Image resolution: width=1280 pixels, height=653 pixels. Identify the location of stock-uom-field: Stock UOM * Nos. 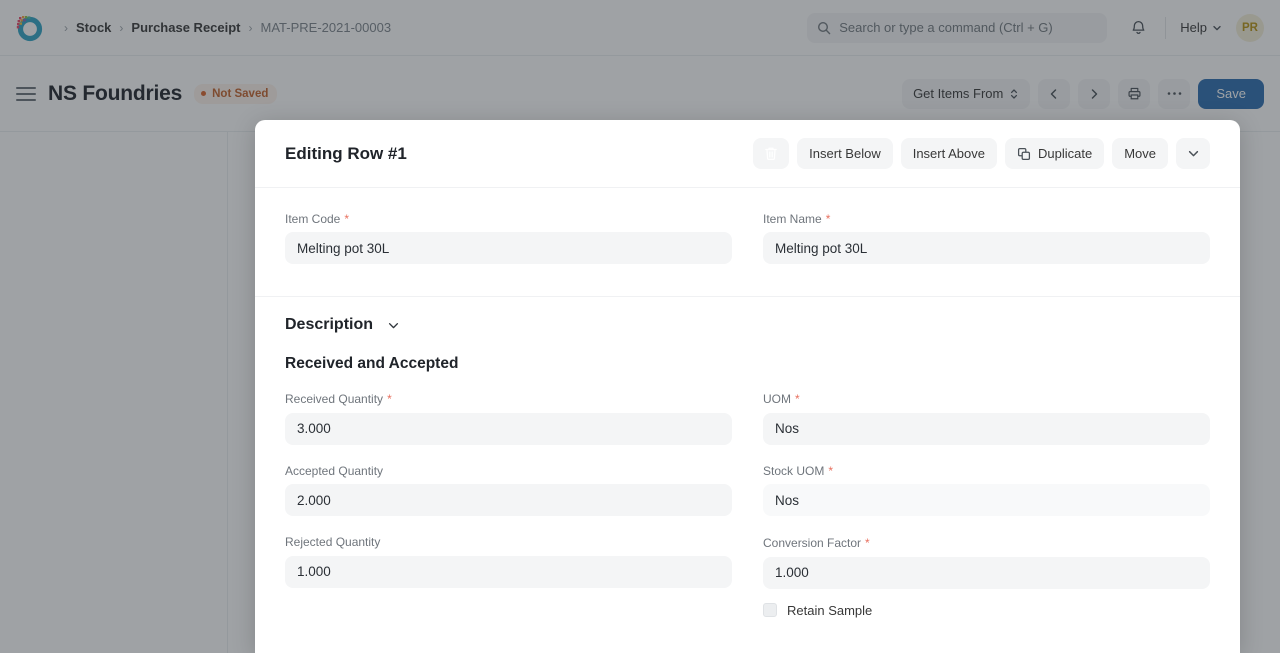
(986, 490).